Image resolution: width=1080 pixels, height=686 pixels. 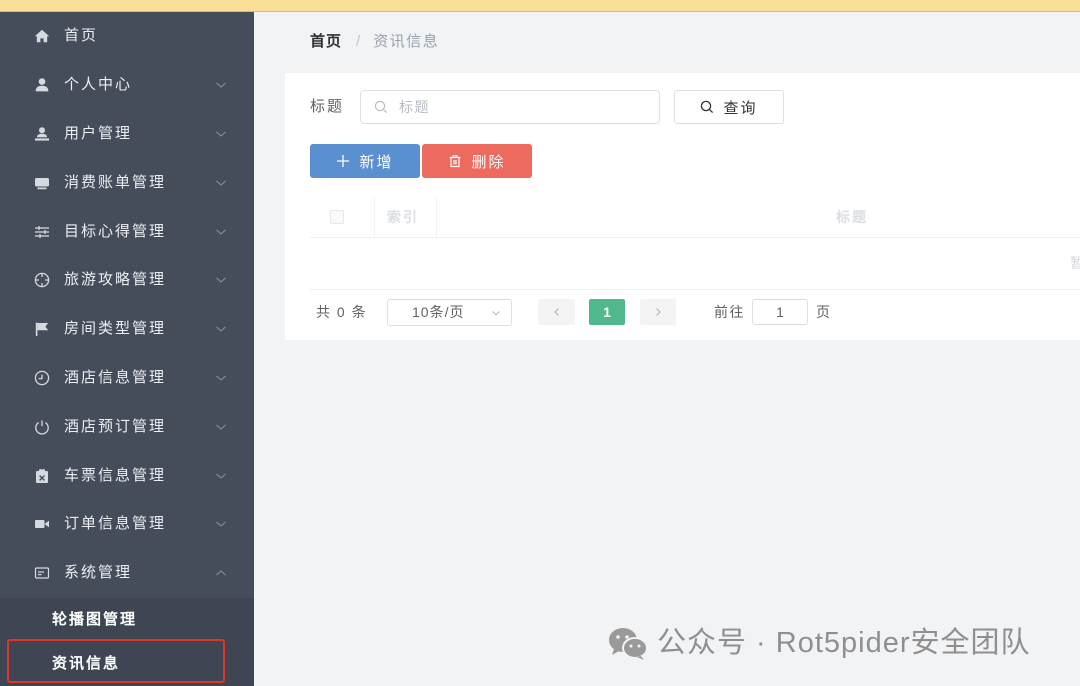 What do you see at coordinates (403, 217) in the screenshot?
I see `column-header-index: 索引` at bounding box center [403, 217].